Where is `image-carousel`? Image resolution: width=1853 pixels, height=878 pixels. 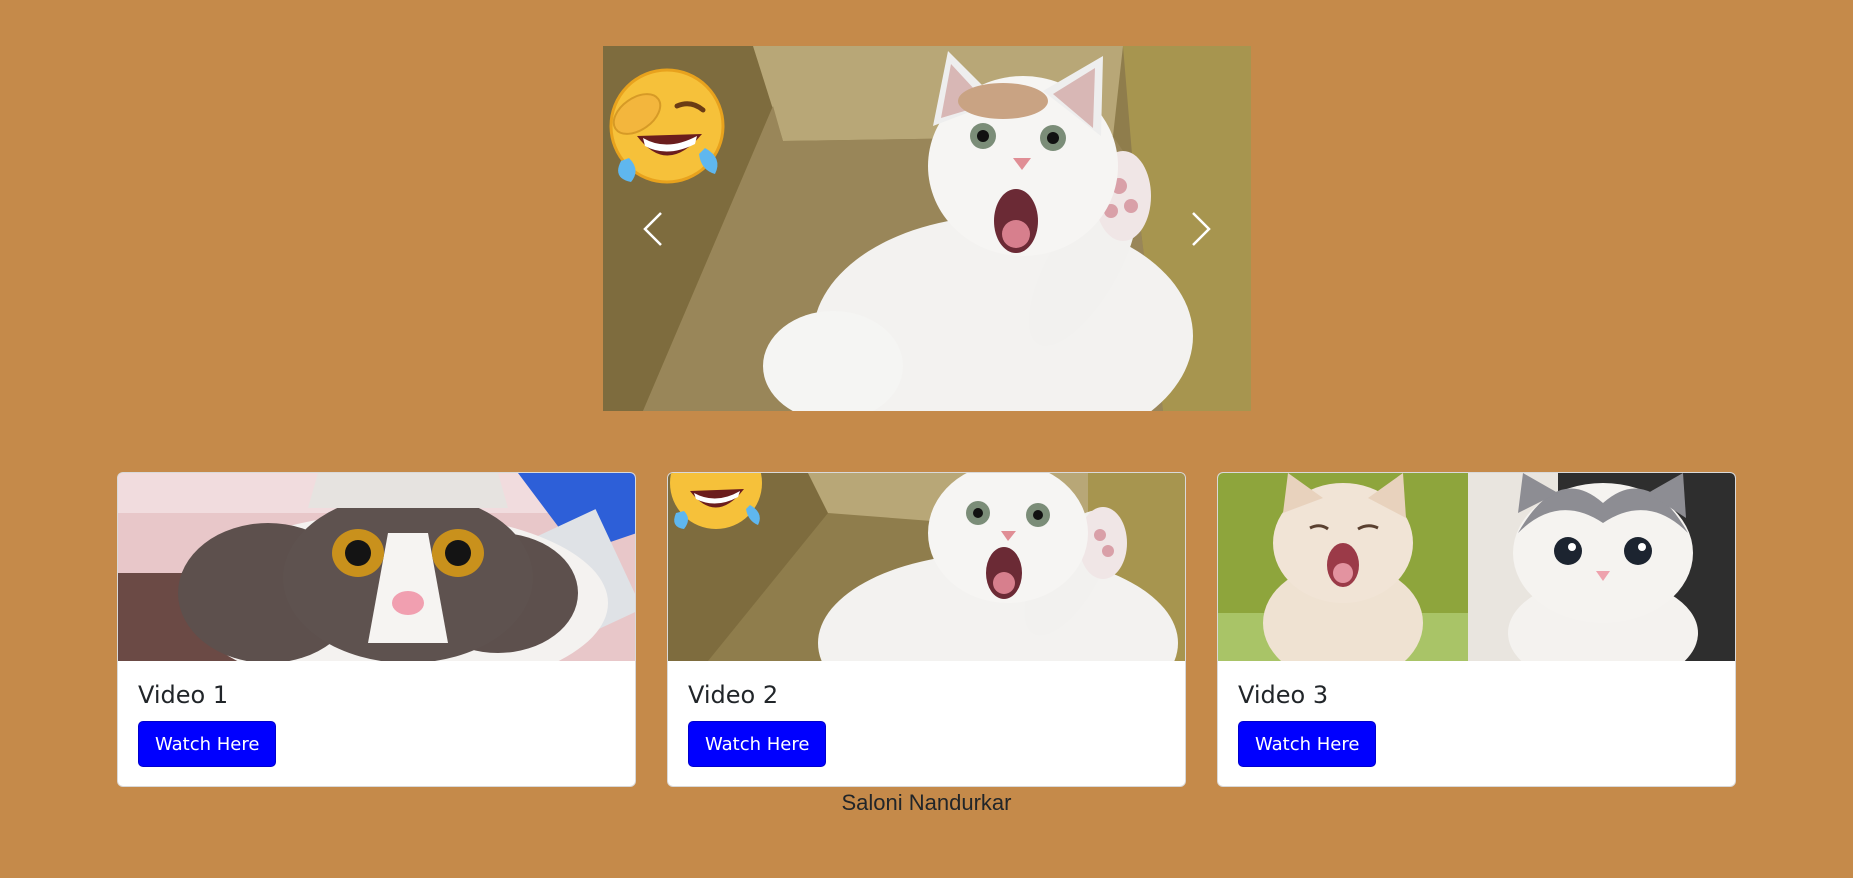 image-carousel is located at coordinates (927, 228).